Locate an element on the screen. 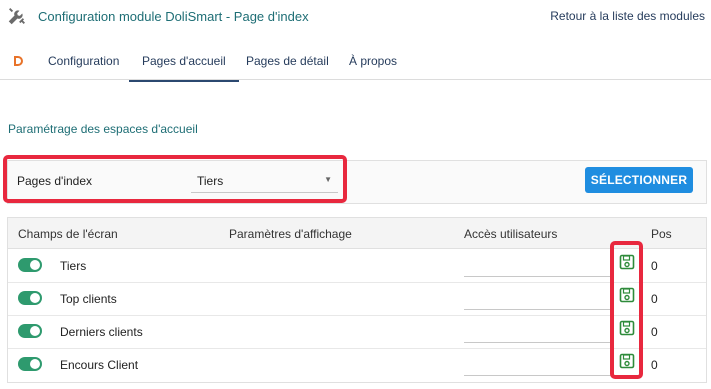  field-label: Top clients is located at coordinates (88, 299).